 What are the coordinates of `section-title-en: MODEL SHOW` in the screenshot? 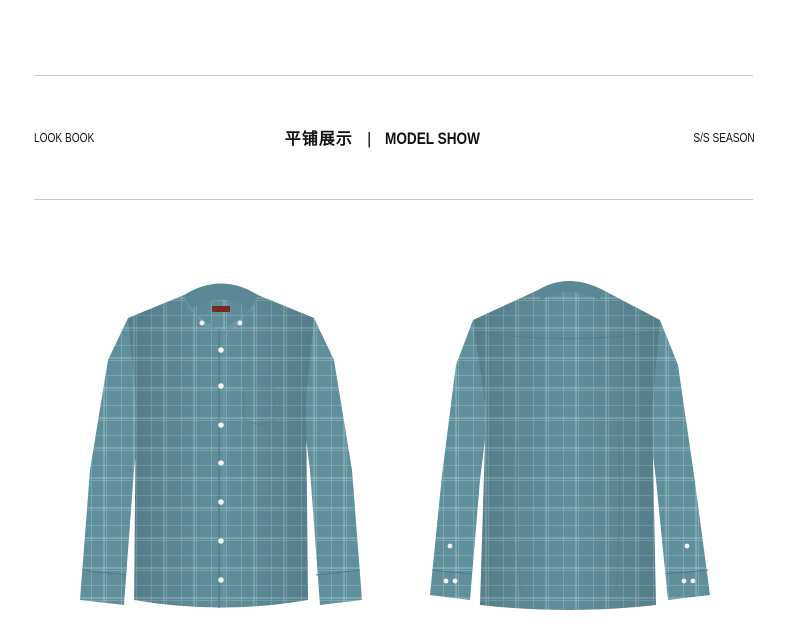 It's located at (433, 138).